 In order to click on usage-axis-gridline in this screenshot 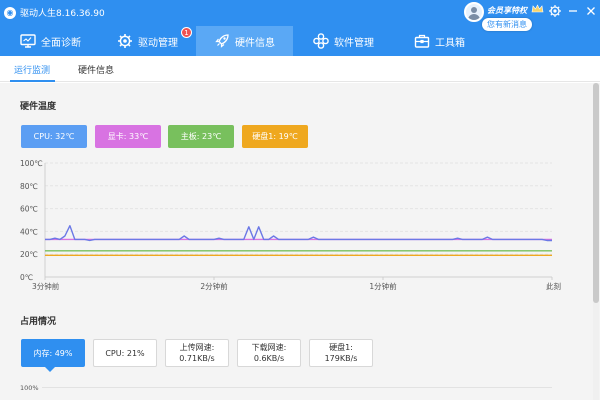, I will do `click(297, 387)`.